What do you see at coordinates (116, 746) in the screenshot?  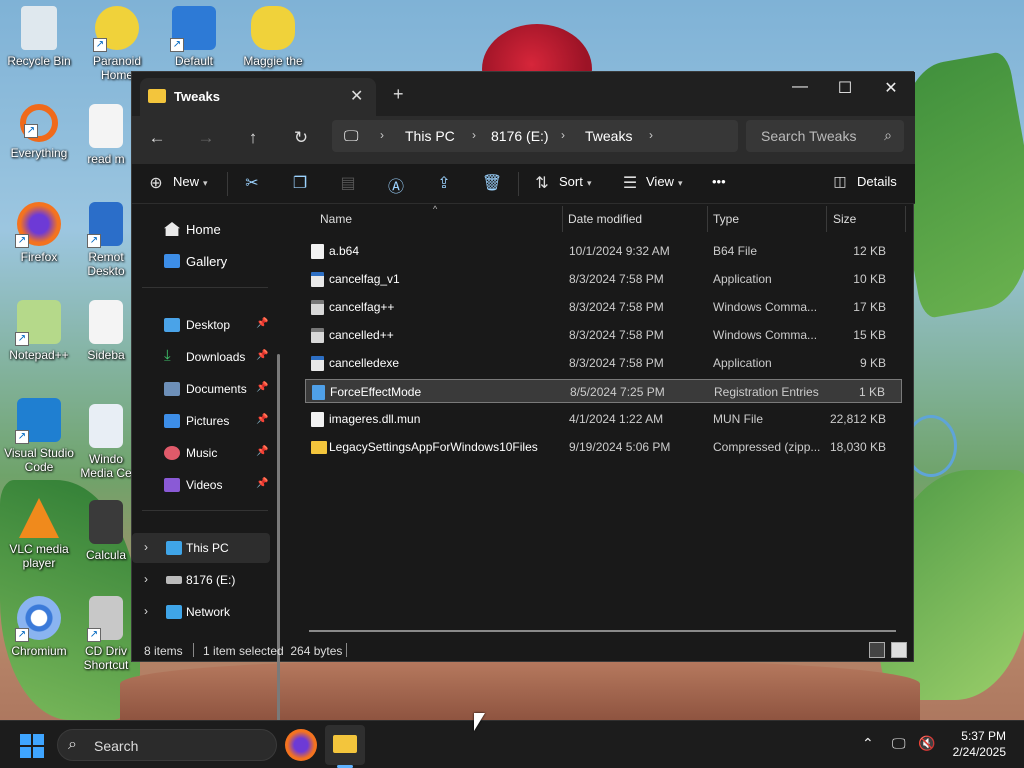 I see `taskbar-search-label: Search` at bounding box center [116, 746].